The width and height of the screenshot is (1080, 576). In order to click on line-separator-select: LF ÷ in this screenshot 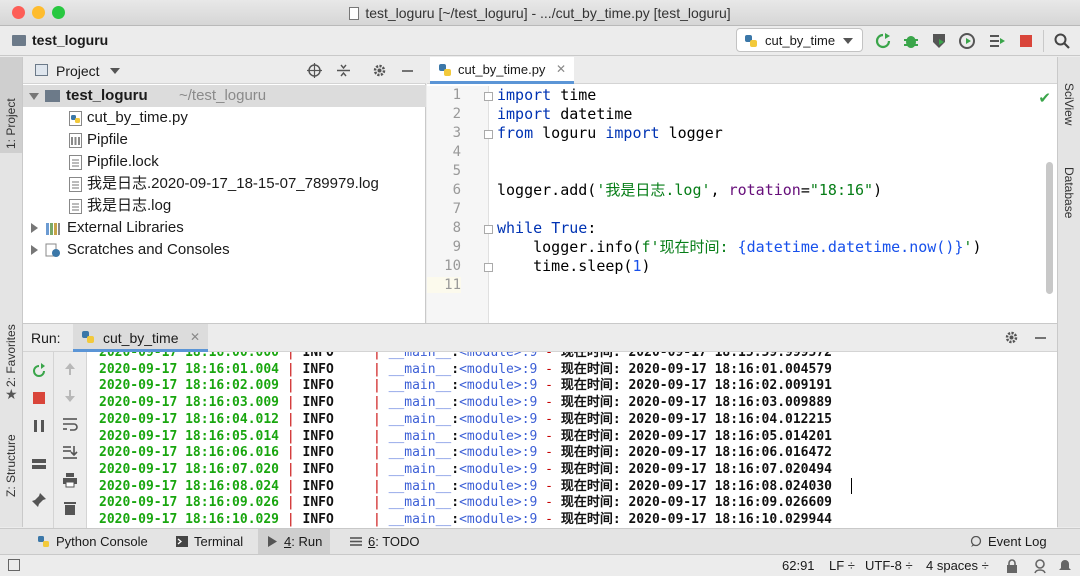, I will do `click(842, 565)`.